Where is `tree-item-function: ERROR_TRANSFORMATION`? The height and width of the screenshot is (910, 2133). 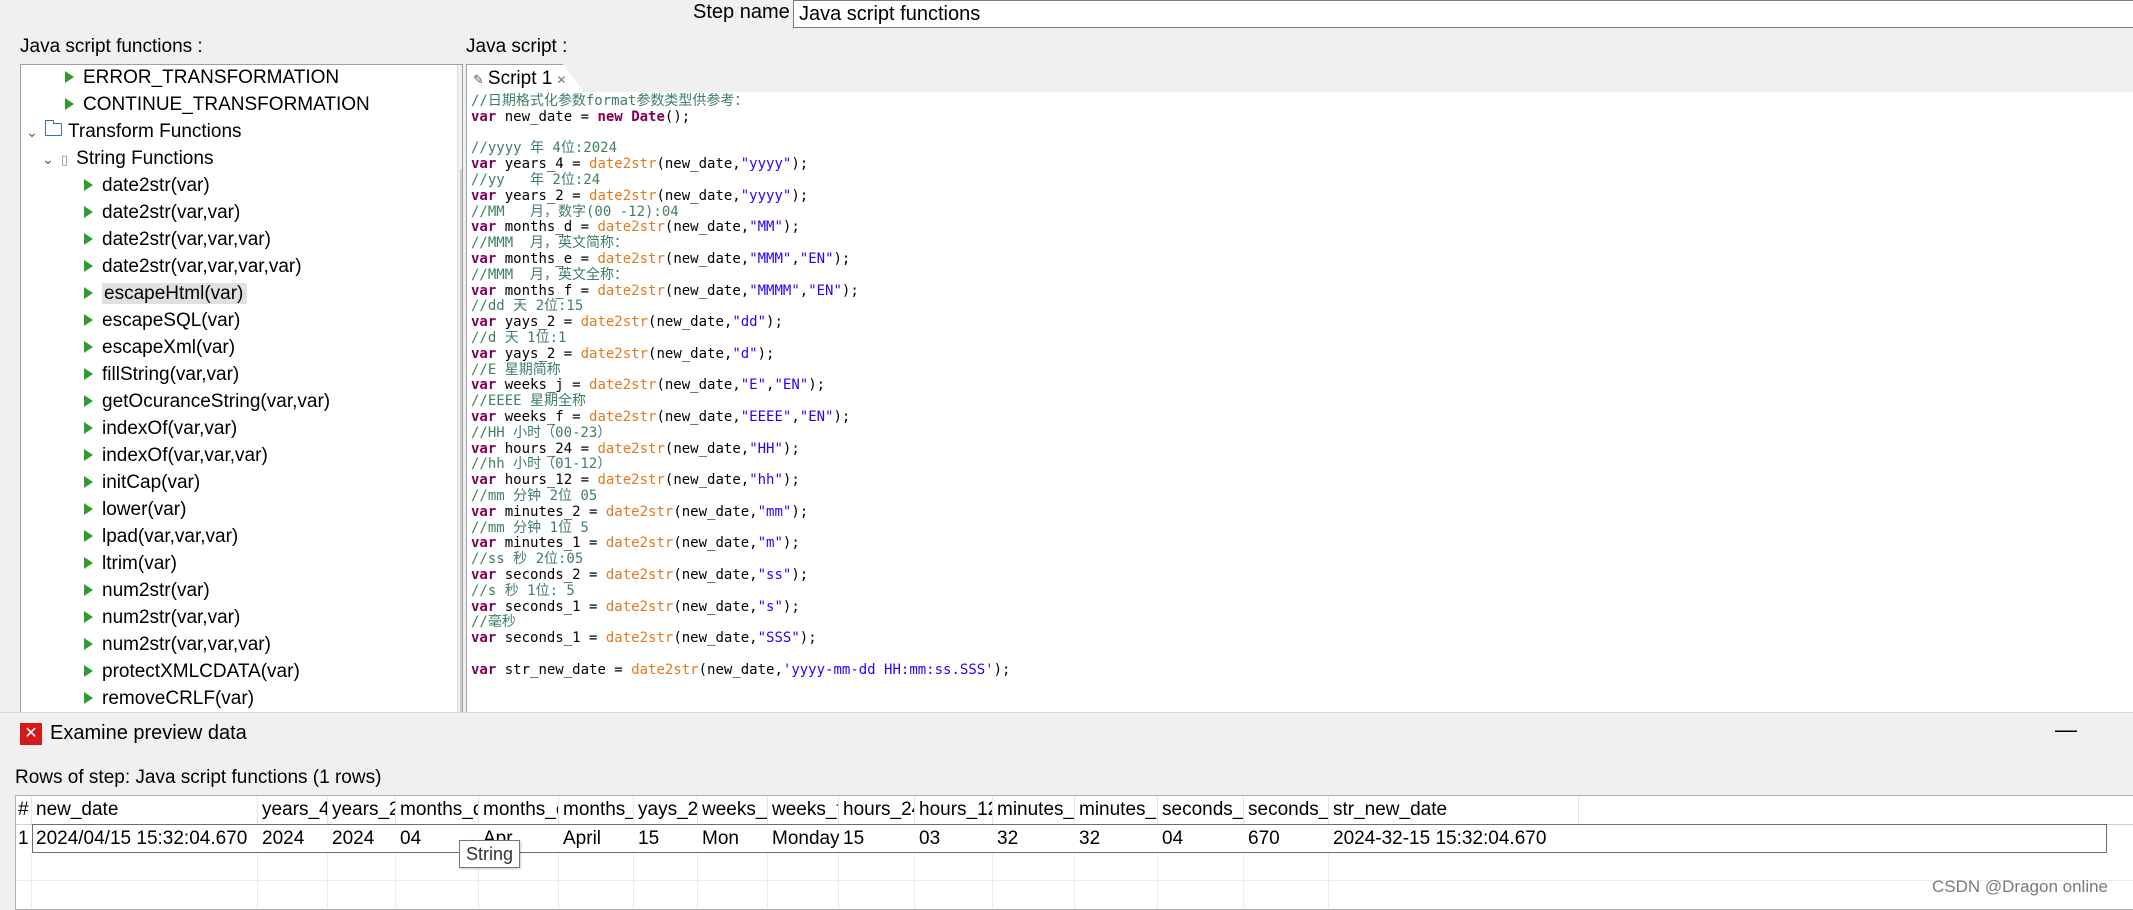 tree-item-function: ERROR_TRANSFORMATION is located at coordinates (202, 78).